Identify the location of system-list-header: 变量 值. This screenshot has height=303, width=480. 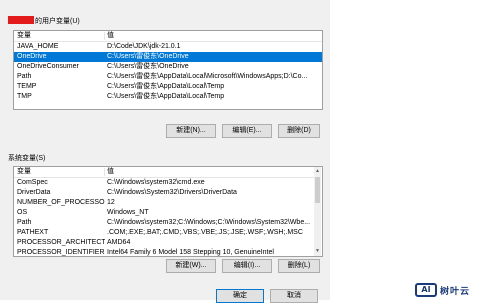
(164, 172).